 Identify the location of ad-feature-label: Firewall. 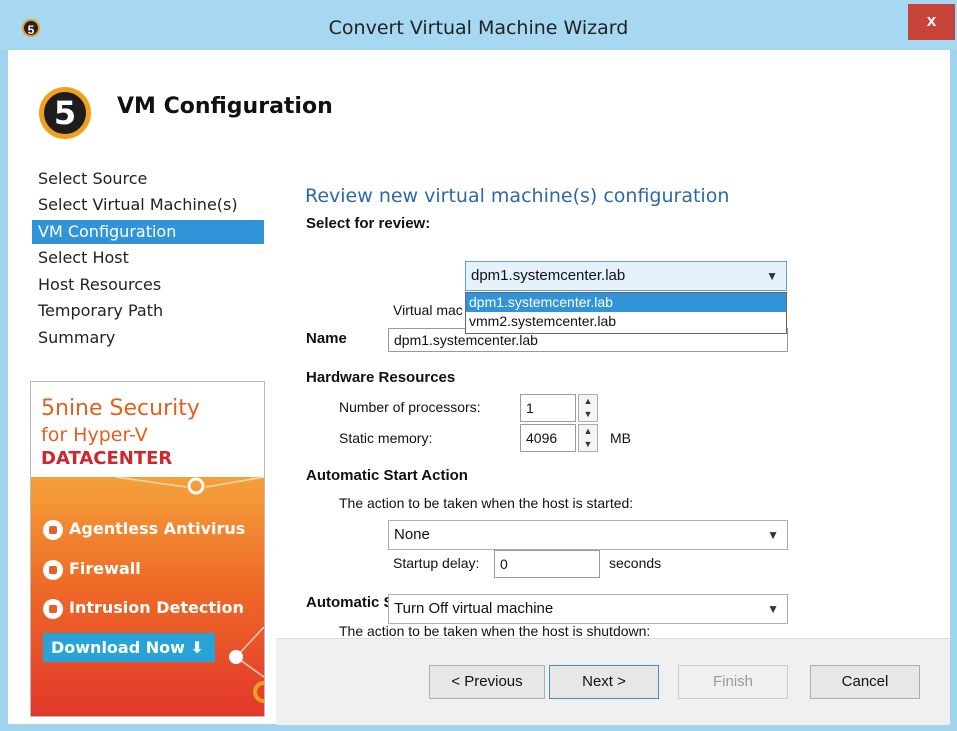
(105, 568).